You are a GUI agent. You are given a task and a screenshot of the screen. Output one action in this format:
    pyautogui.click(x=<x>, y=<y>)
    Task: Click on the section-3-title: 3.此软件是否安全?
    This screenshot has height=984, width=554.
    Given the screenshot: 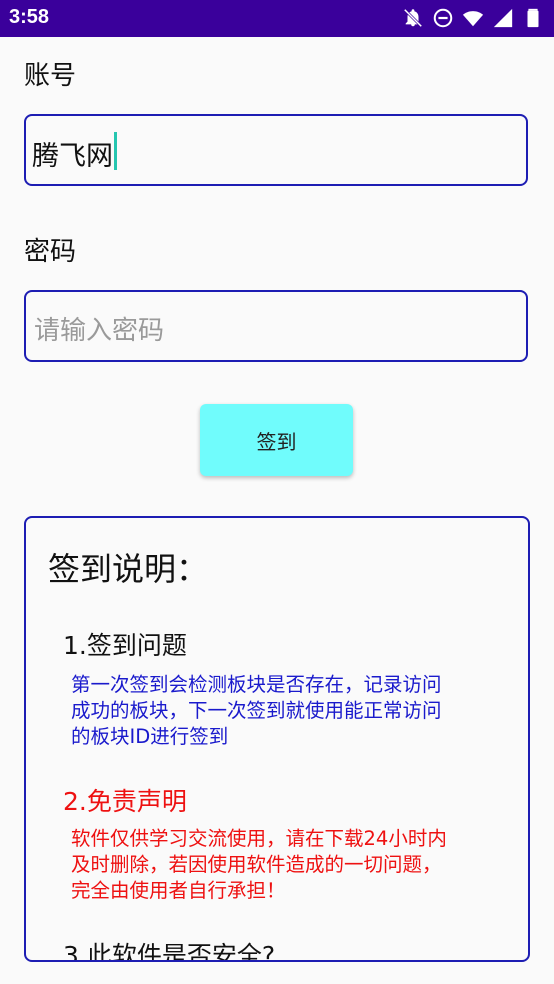 What is the action you would take?
    pyautogui.click(x=169, y=951)
    